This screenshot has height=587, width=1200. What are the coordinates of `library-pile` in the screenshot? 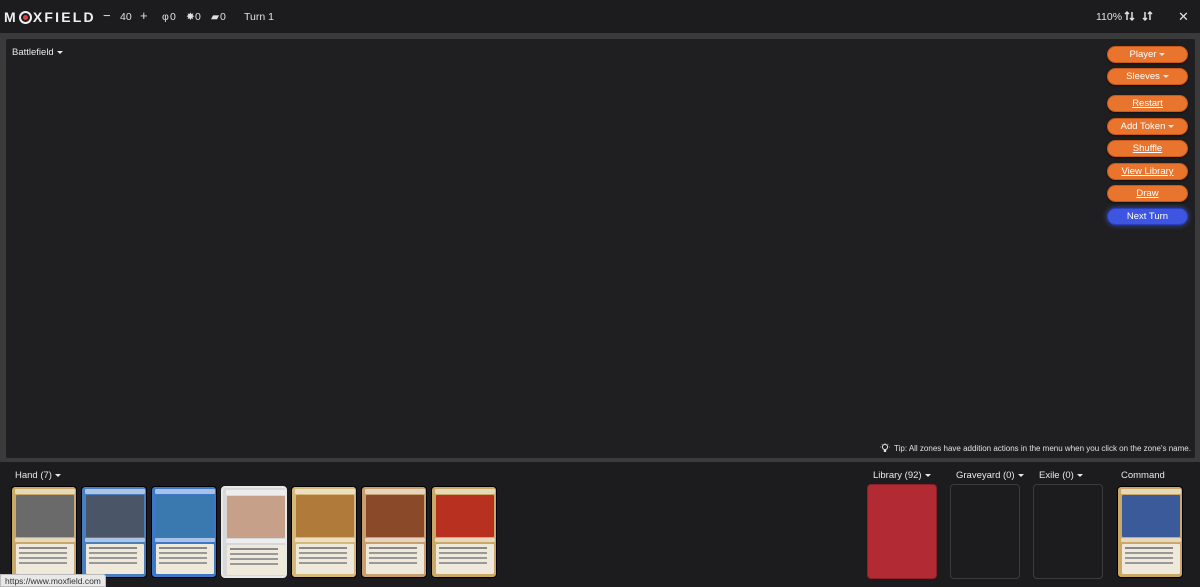 It's located at (902, 531).